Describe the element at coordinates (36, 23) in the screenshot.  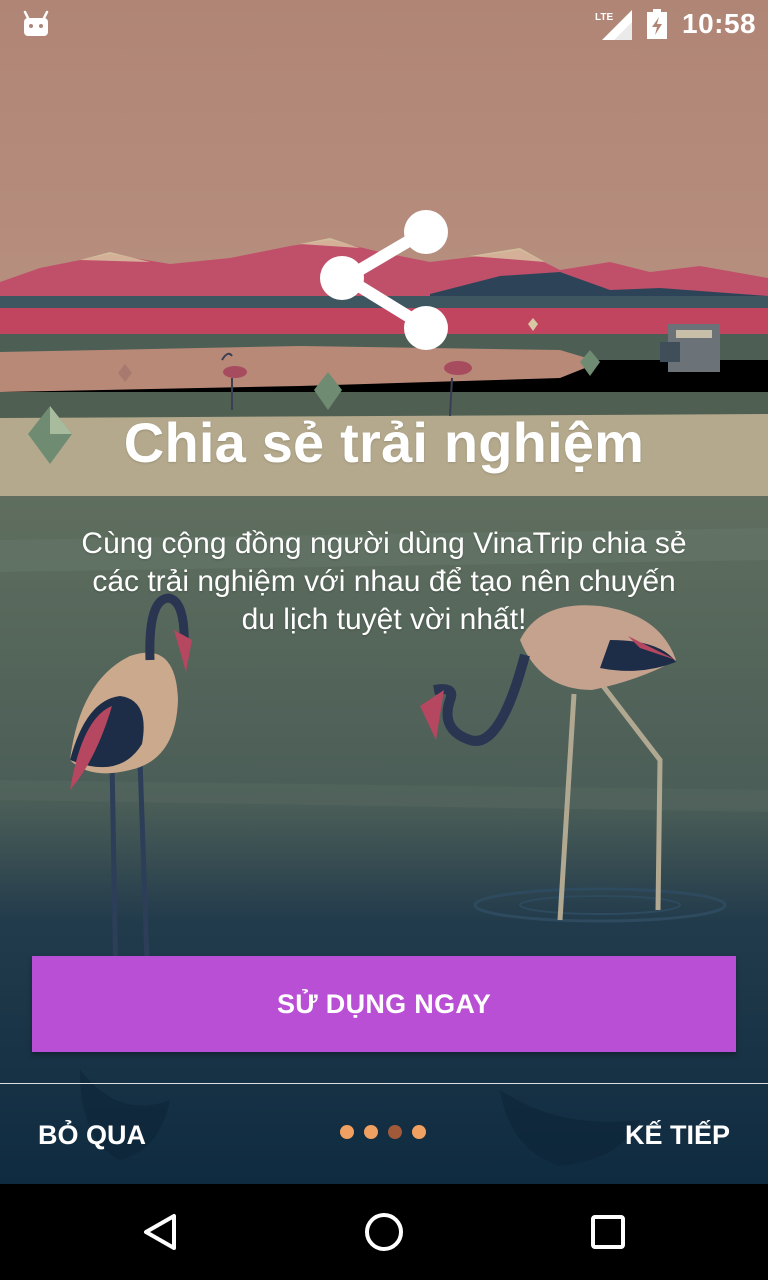
I see `android-notification-icon` at that location.